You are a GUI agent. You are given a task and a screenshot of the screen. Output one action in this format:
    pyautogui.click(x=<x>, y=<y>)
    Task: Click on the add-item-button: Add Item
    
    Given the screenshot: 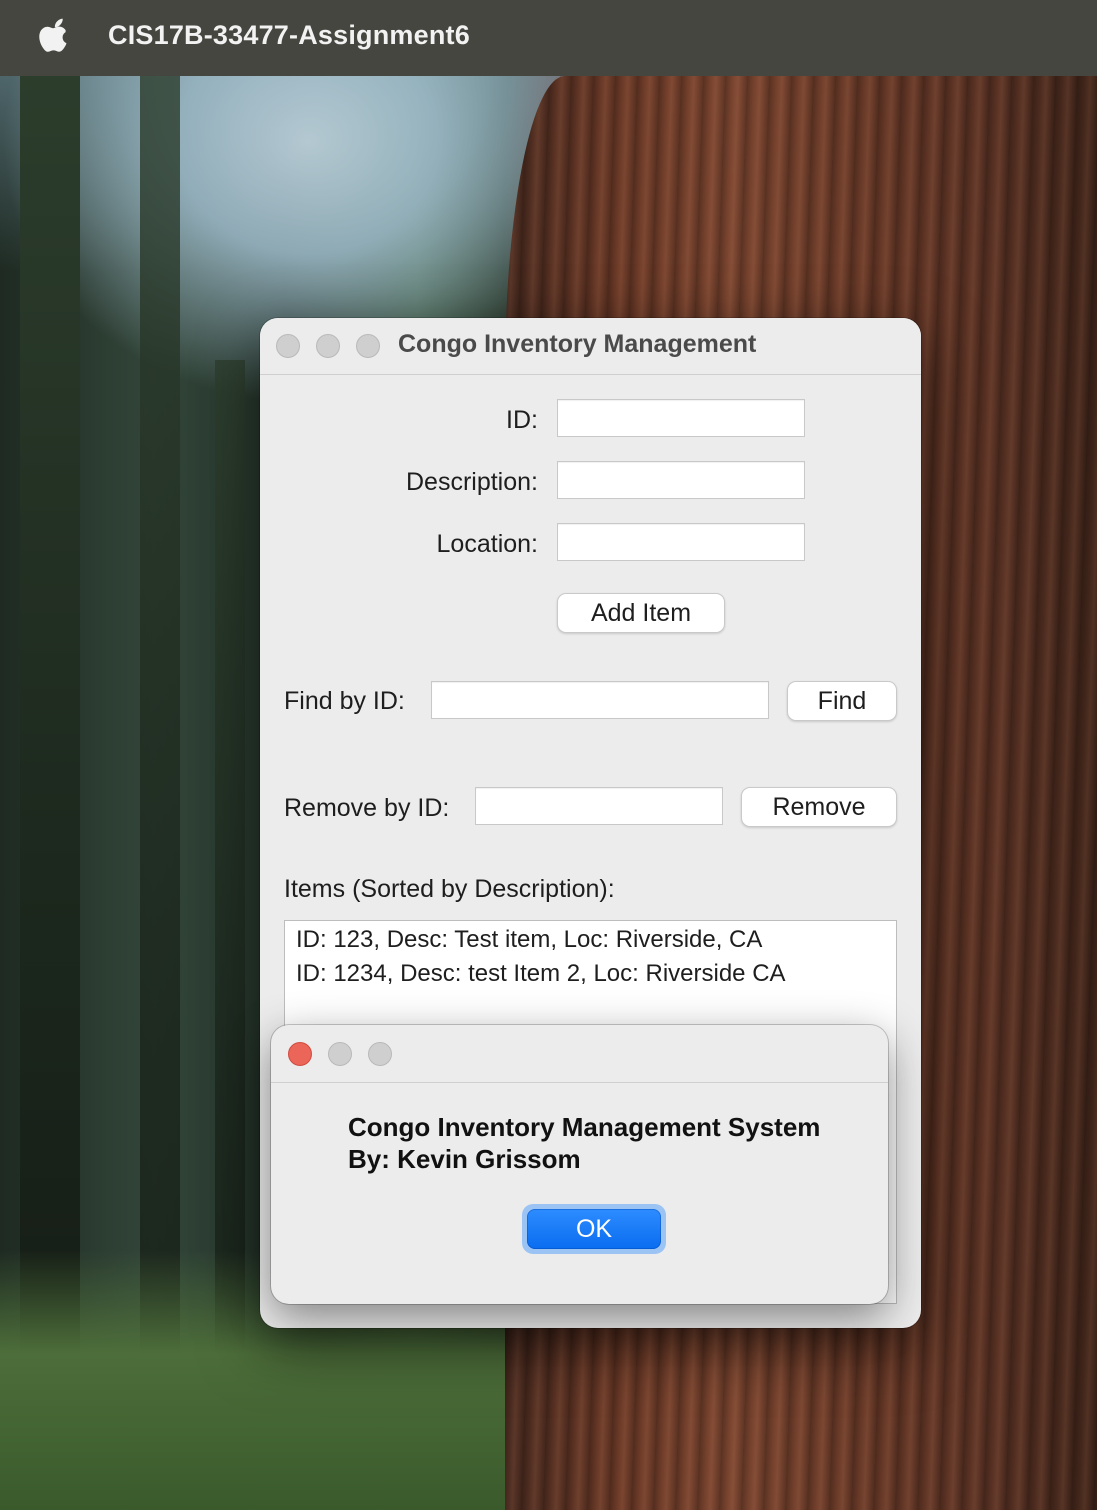 What is the action you would take?
    pyautogui.click(x=641, y=613)
    